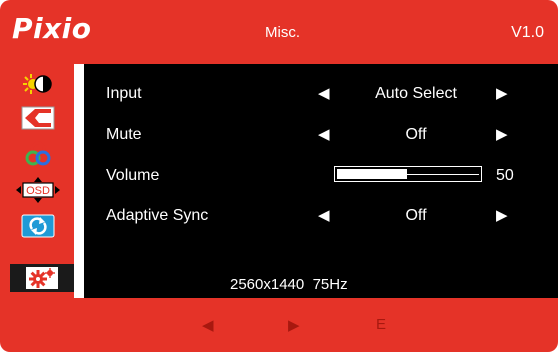  What do you see at coordinates (330, 284) in the screenshot?
I see `refresh-rate-readout: 75Hz` at bounding box center [330, 284].